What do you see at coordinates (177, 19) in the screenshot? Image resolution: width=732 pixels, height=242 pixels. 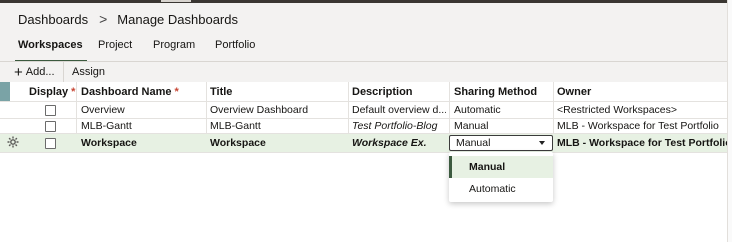 I see `page-title: Manage Dashboards` at bounding box center [177, 19].